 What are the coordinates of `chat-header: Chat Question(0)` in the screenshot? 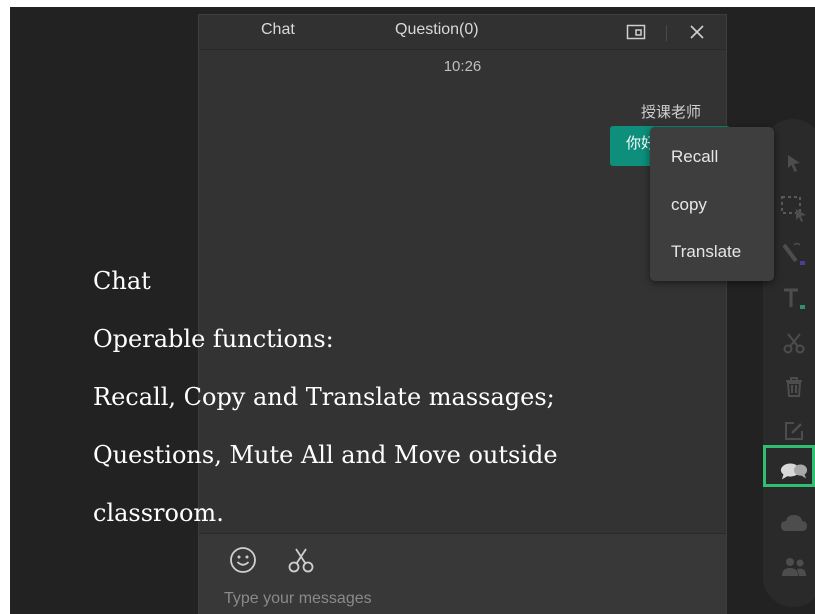 It's located at (462, 32).